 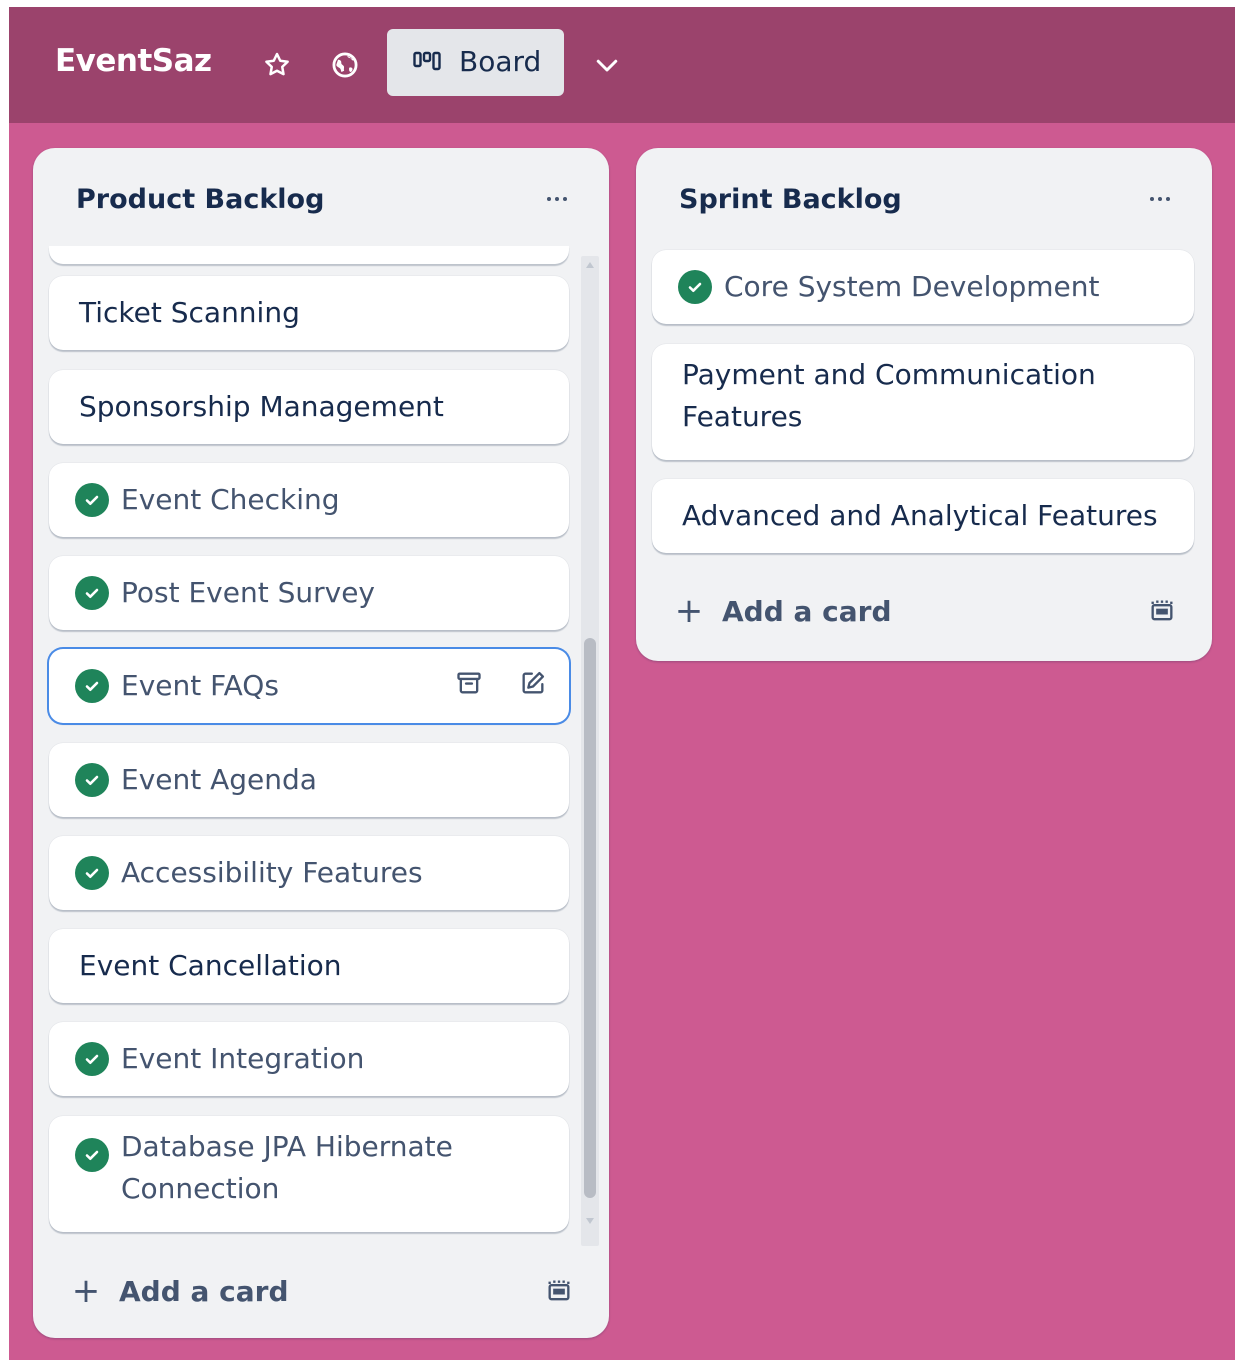 What do you see at coordinates (277, 65) in the screenshot?
I see `star-icon` at bounding box center [277, 65].